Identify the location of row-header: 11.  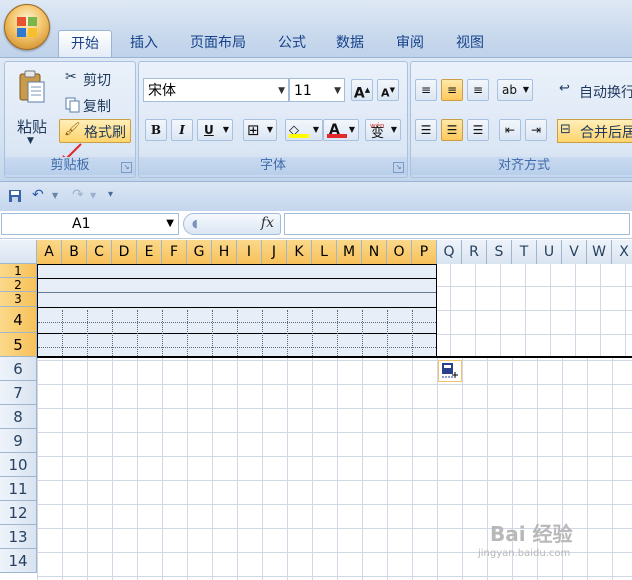
(18, 489).